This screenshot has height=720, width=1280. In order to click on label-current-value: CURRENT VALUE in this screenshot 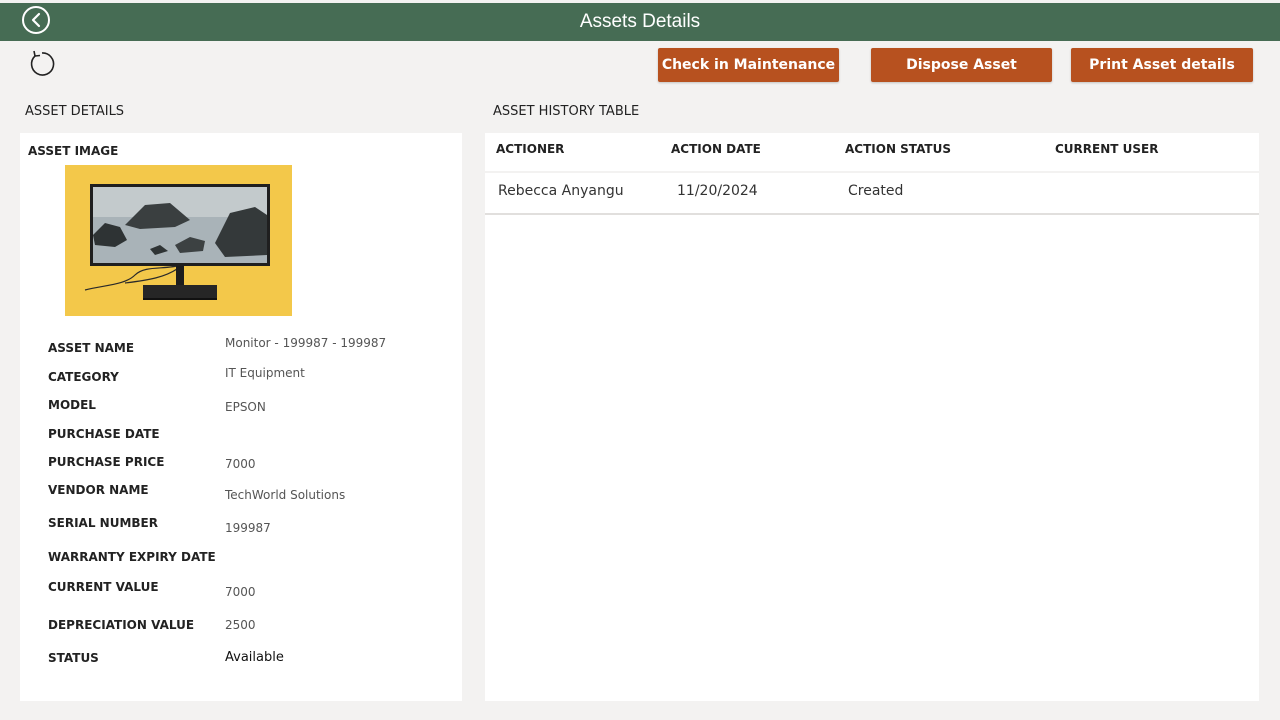, I will do `click(103, 587)`.